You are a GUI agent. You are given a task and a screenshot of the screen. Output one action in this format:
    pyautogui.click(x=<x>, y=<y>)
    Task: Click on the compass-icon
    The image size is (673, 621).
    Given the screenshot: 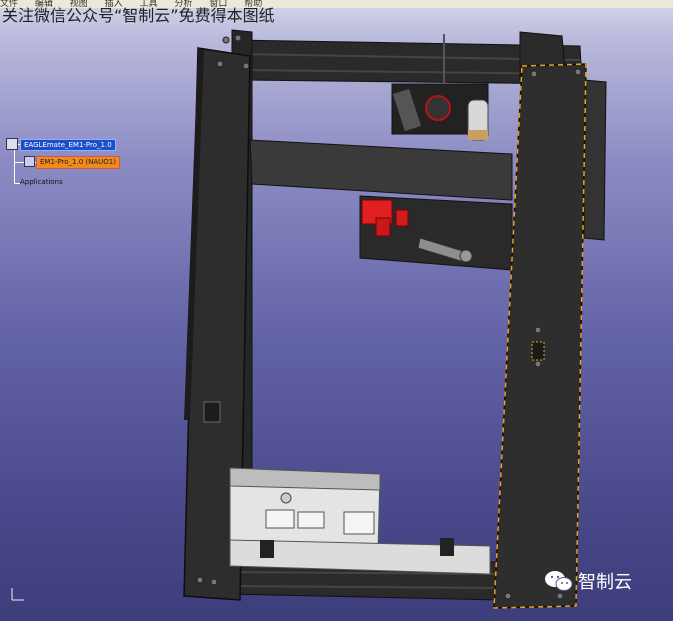 What is the action you would take?
    pyautogui.click(x=17, y=594)
    